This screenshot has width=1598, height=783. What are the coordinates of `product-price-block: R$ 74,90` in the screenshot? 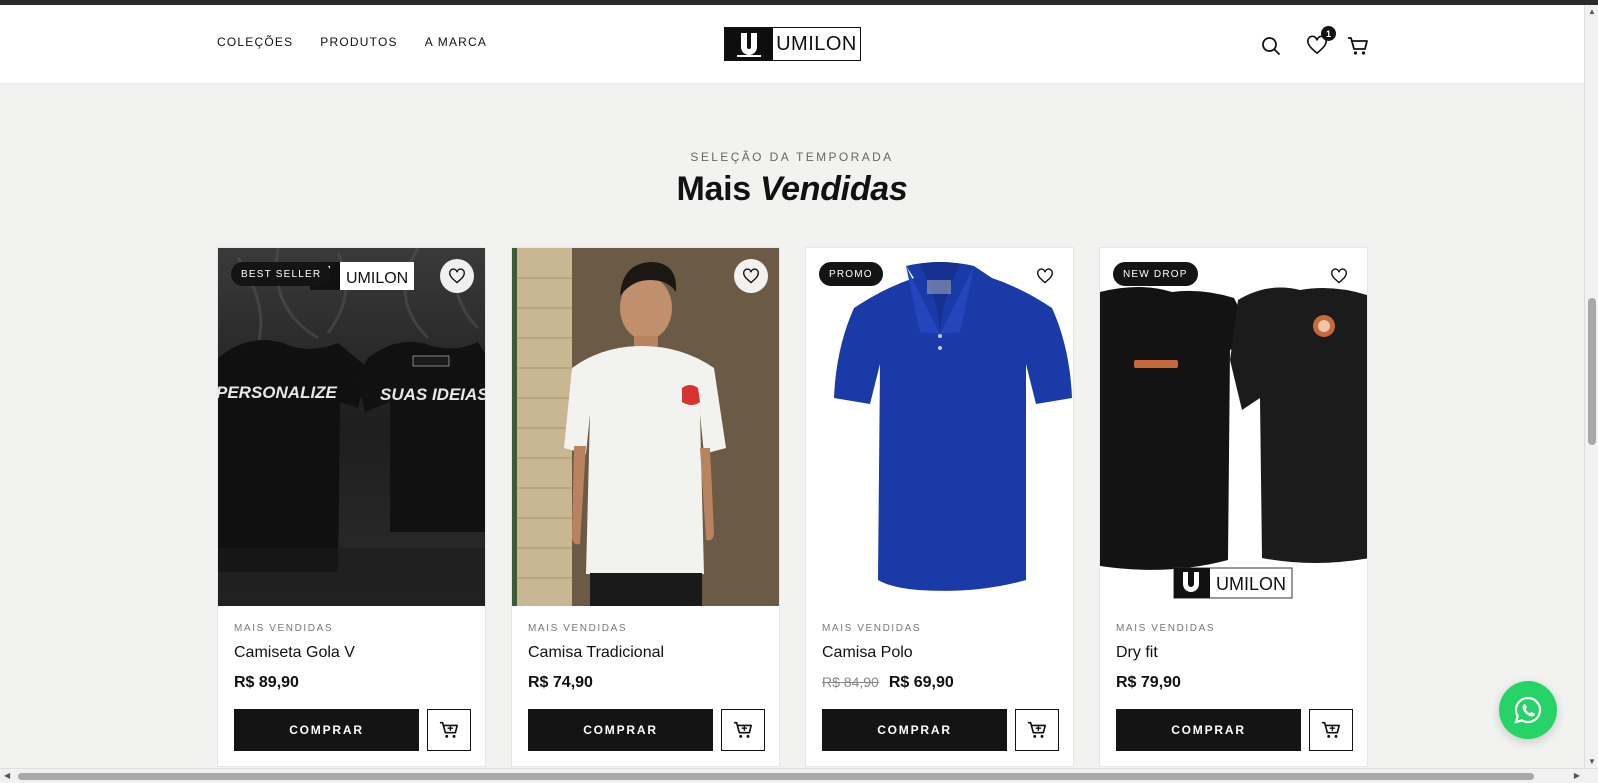 It's located at (560, 683).